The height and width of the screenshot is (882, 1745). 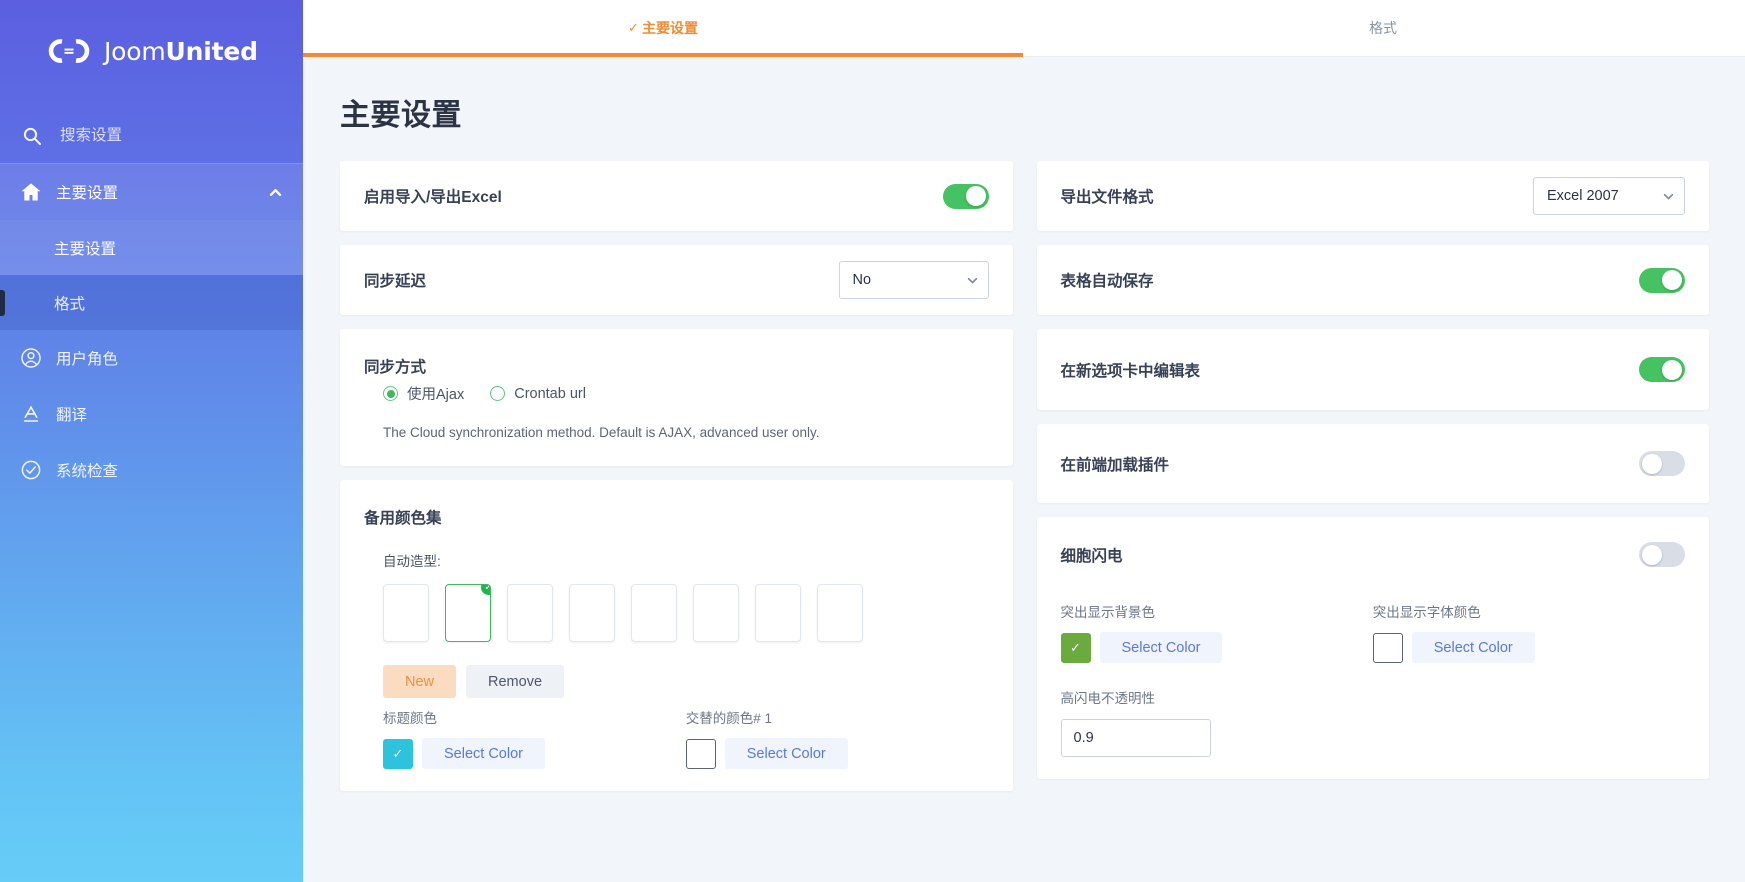 I want to click on radio-crontab-url: Crontab url, so click(x=538, y=394).